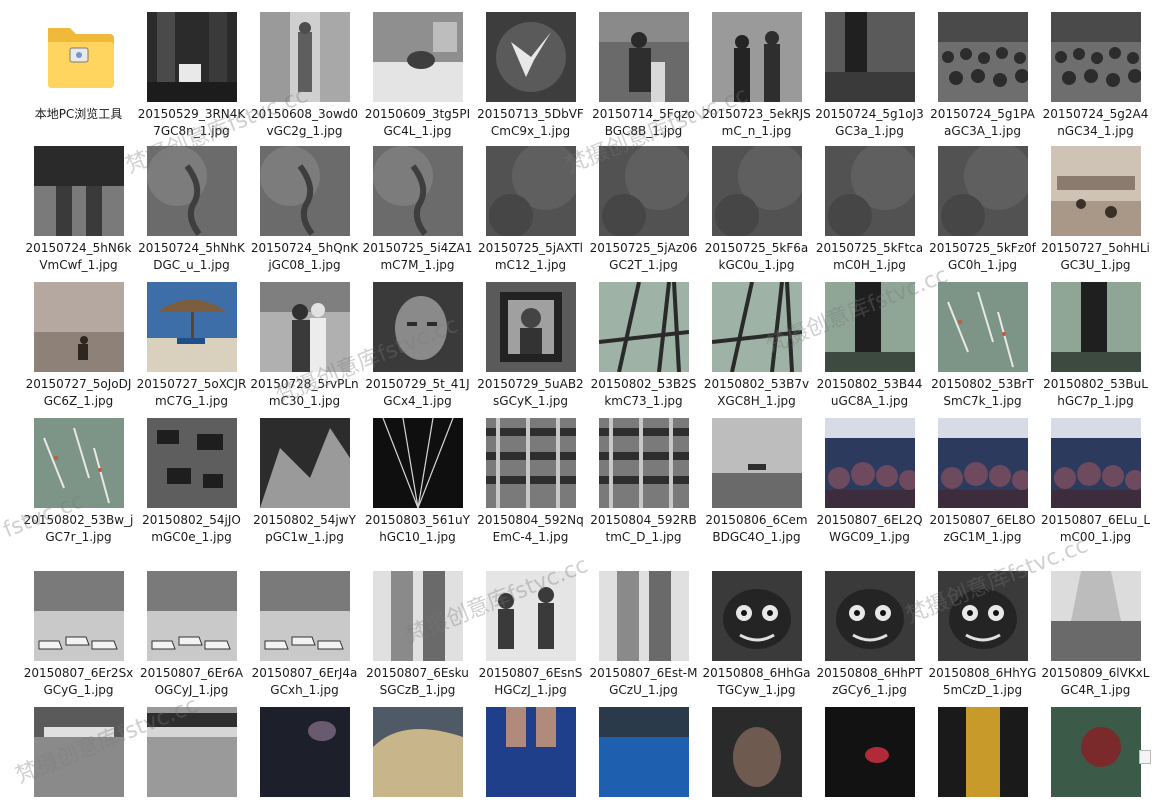 The height and width of the screenshot is (801, 1157). I want to click on file-name-label: 20150725_5kFtcamC0H_1.jpg, so click(869, 256).